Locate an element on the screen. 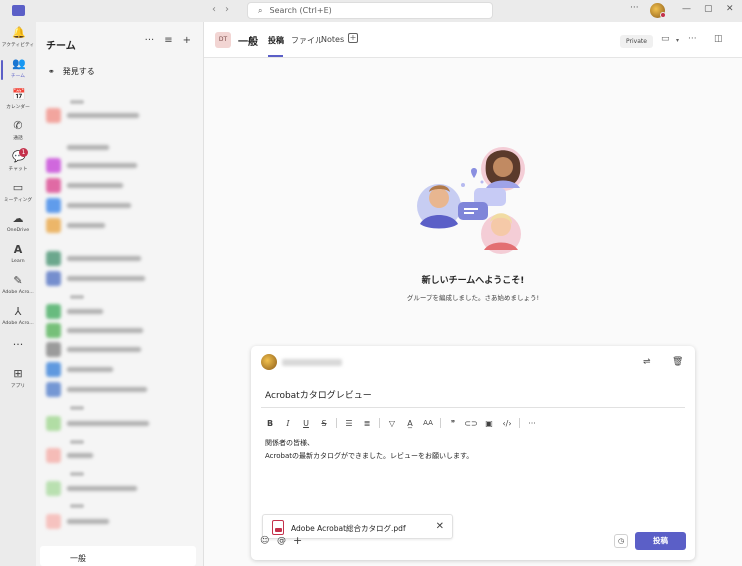  underline-icon: U is located at coordinates (306, 423).